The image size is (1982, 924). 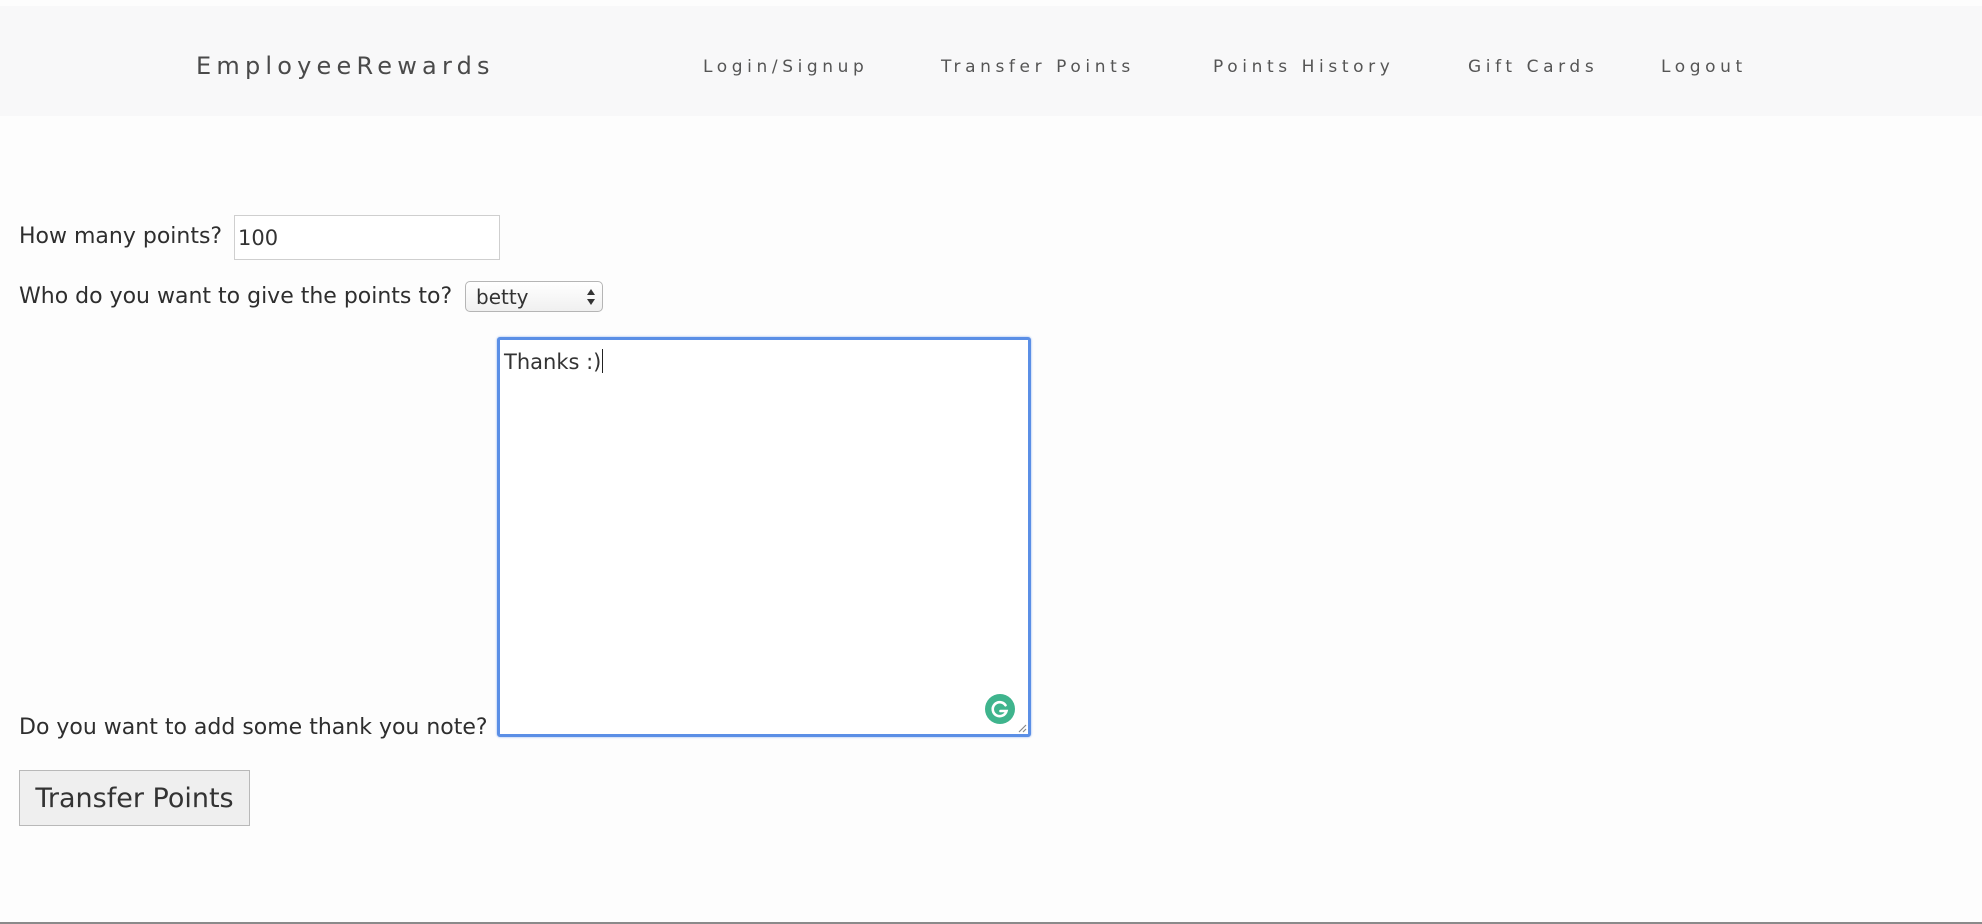 What do you see at coordinates (1704, 67) in the screenshot?
I see `nav-logout: Logout` at bounding box center [1704, 67].